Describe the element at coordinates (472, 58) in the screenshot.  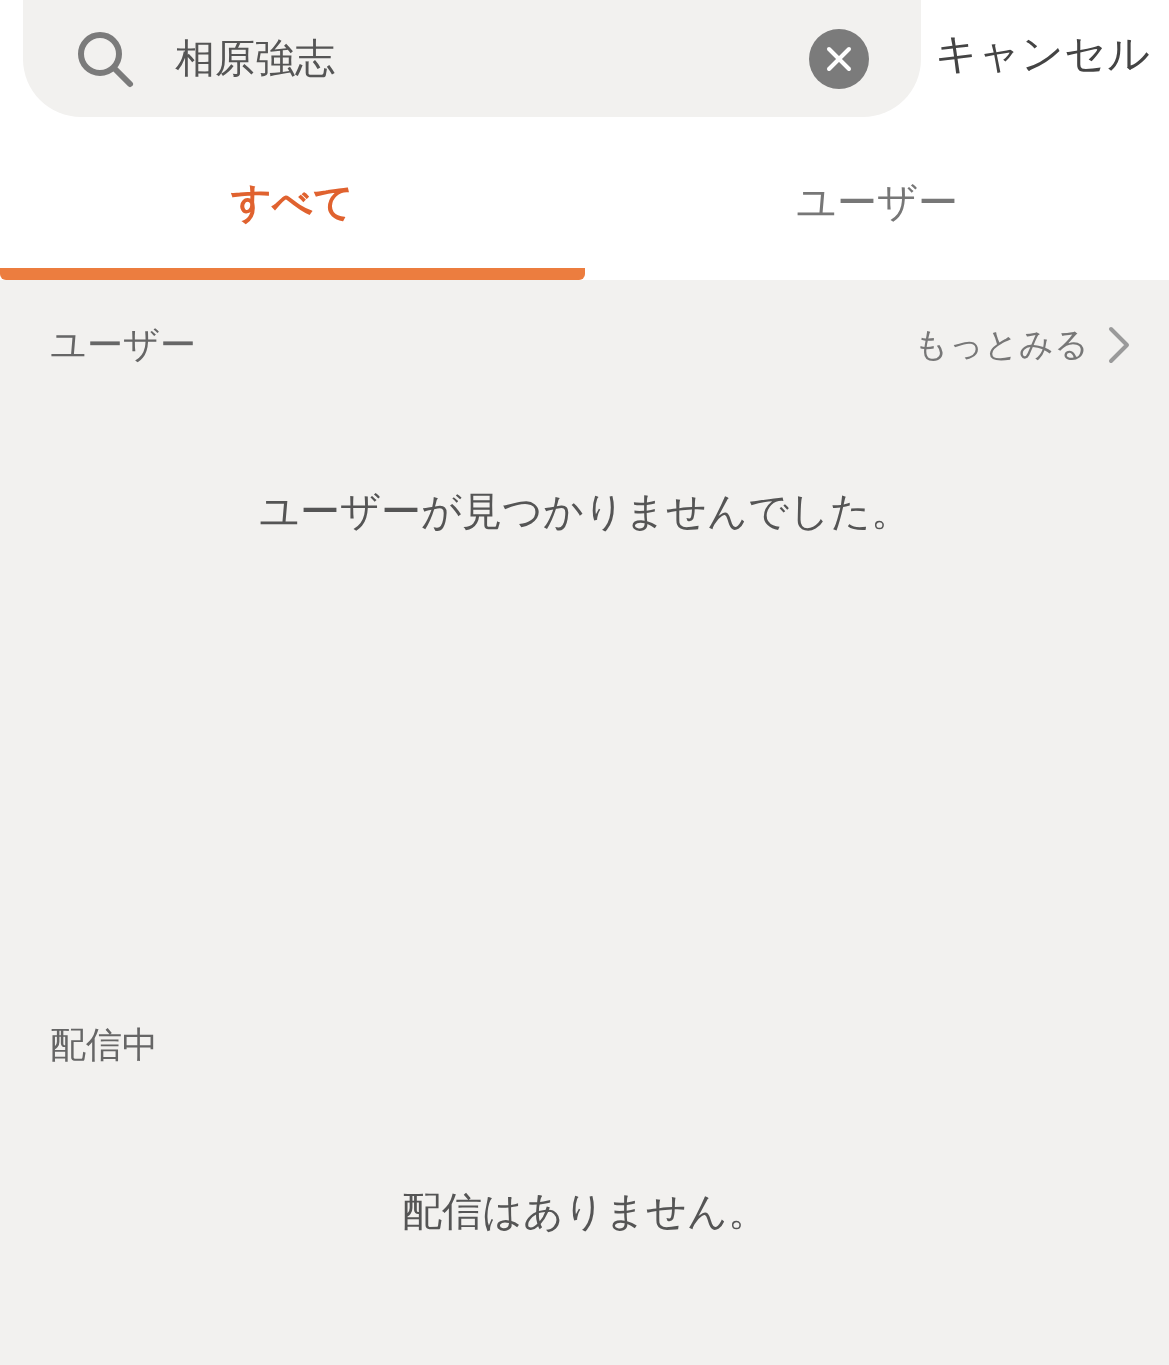
I see `search-field: 相原強志` at that location.